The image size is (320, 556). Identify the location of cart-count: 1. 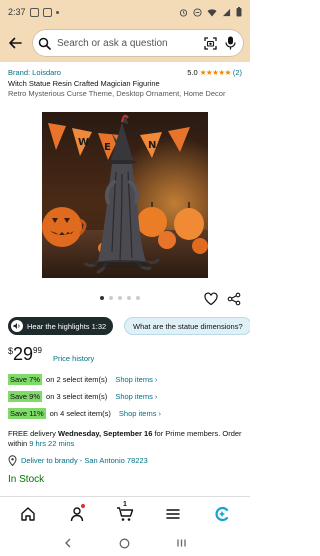
(124, 504).